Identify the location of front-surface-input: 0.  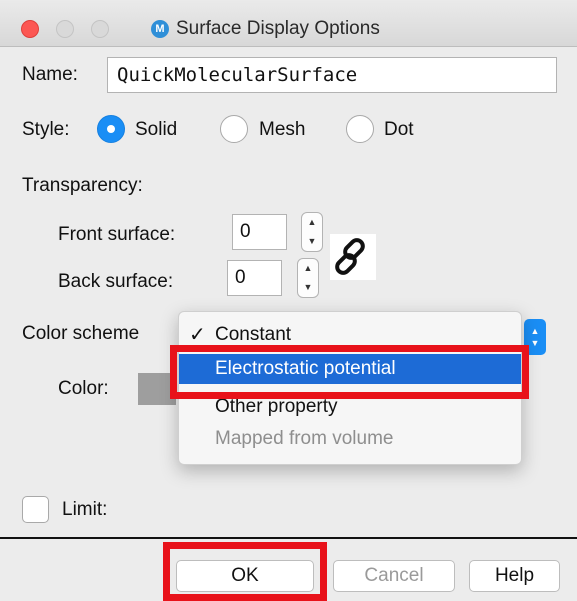
(259, 232).